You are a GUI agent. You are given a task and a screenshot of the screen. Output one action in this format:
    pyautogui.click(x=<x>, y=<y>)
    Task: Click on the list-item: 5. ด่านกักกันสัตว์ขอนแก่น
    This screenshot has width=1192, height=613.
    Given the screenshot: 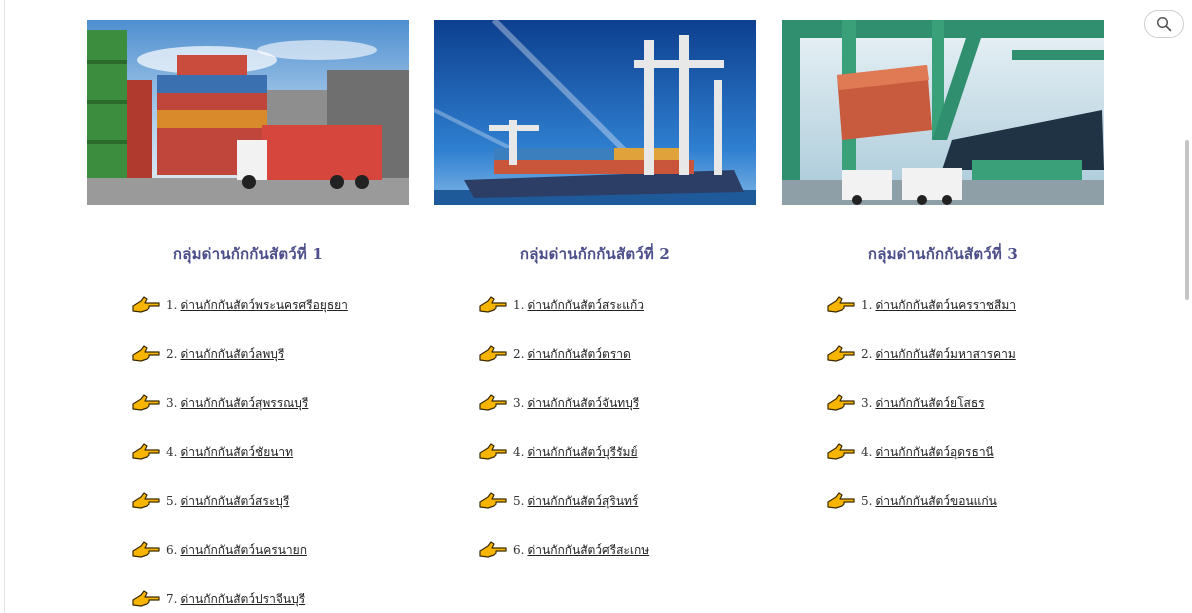 What is the action you would take?
    pyautogui.click(x=965, y=517)
    